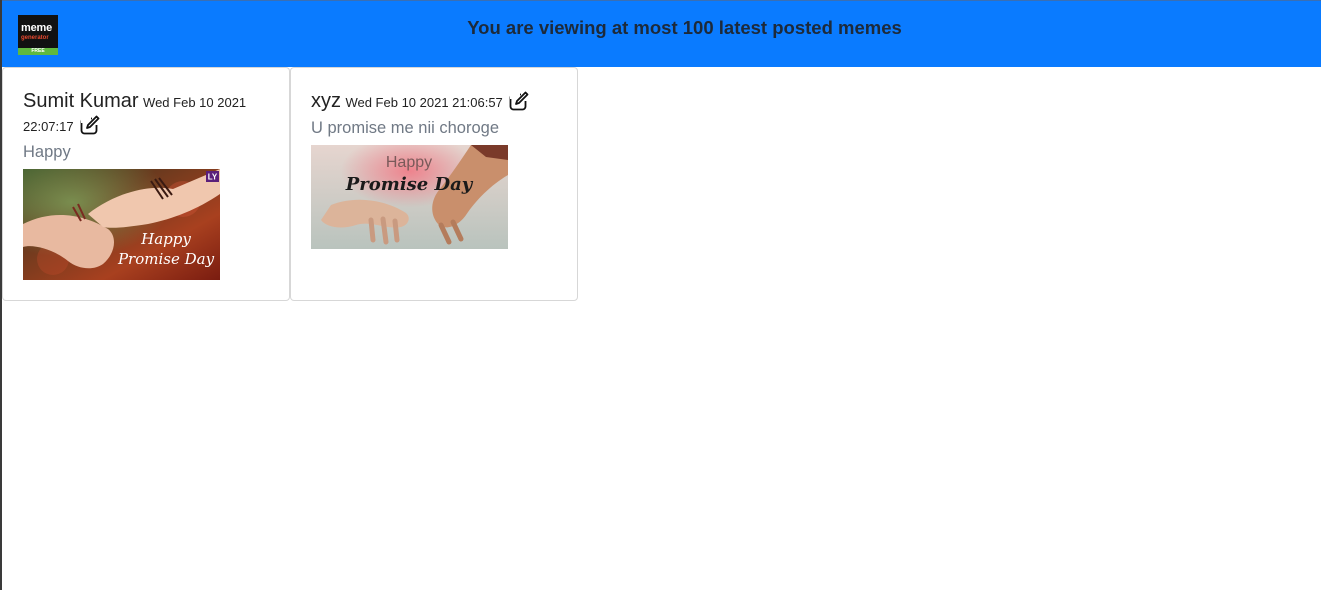  Describe the element at coordinates (47, 152) in the screenshot. I see `meme-caption: Happy` at that location.